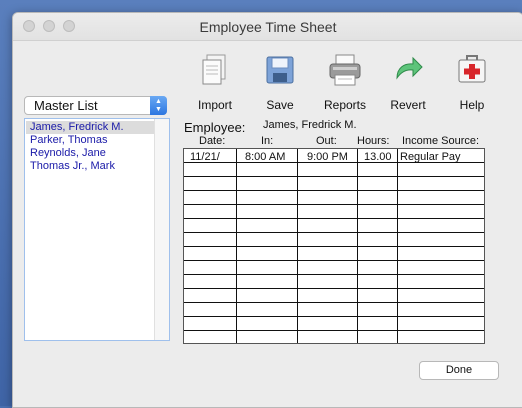 The image size is (522, 408). Describe the element at coordinates (158, 105) in the screenshot. I see `chevron-up-down-icon: ▲ ▼` at that location.